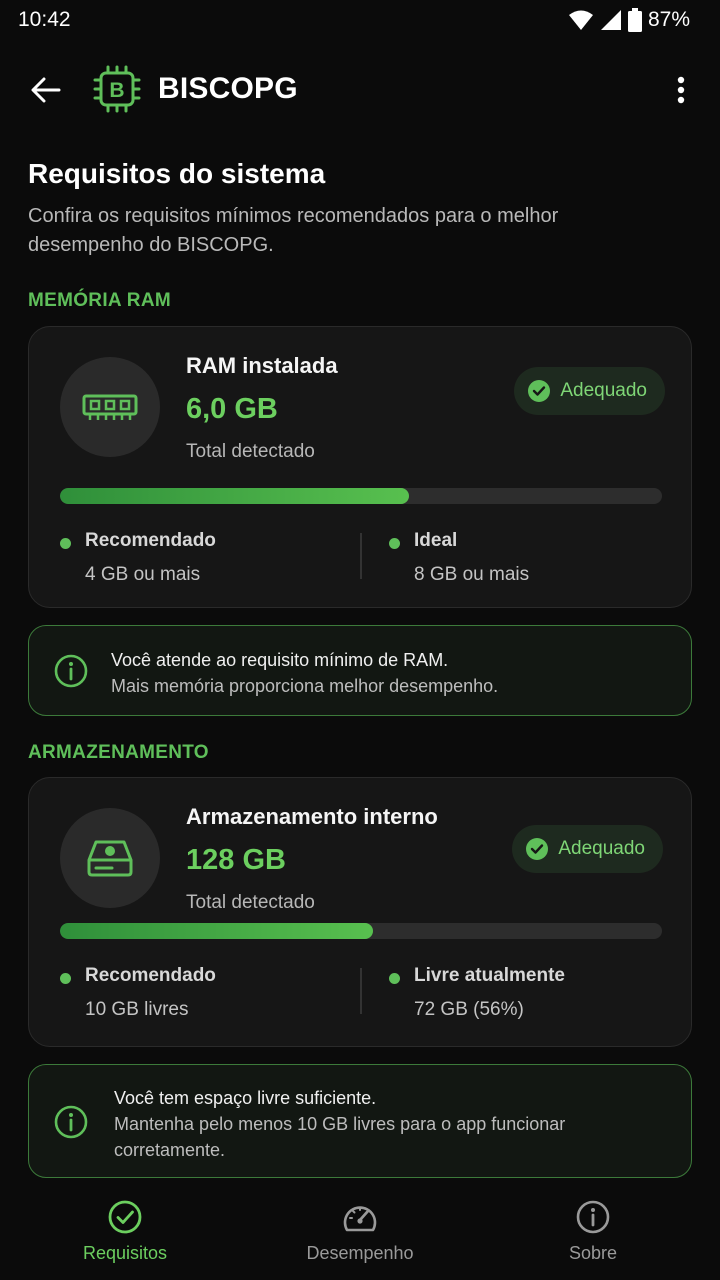 The image size is (720, 1280). Describe the element at coordinates (250, 451) in the screenshot. I see `ram-subtitle: Total detectado` at that location.